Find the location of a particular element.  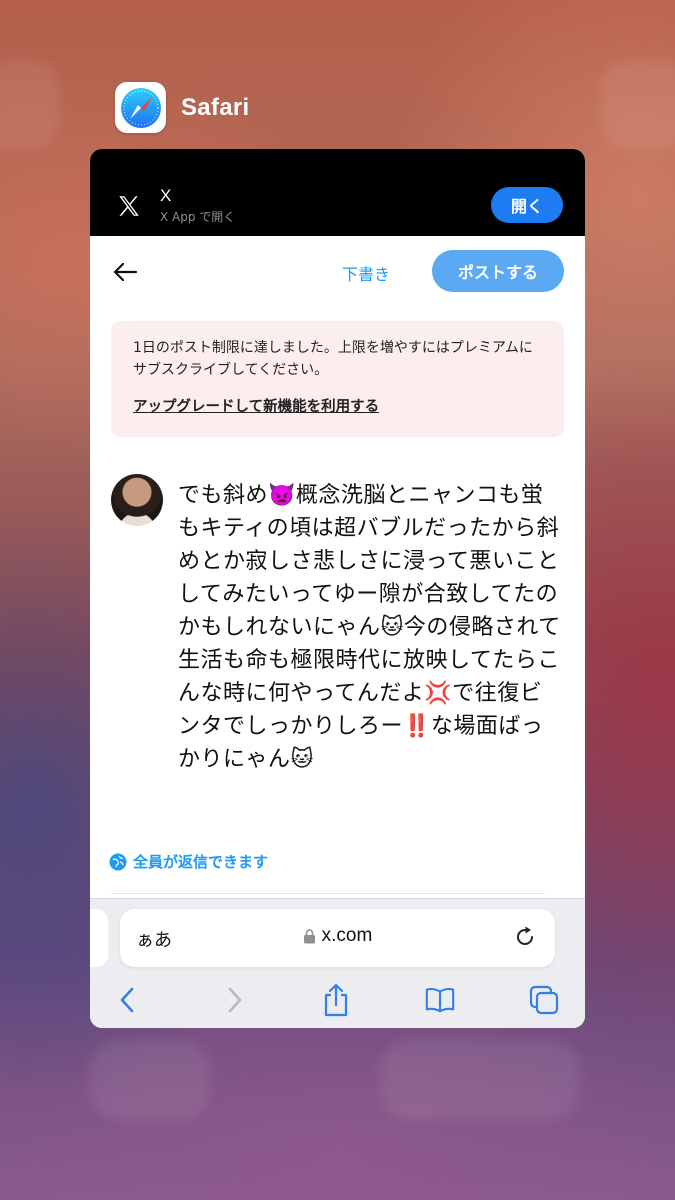

url-display: x.com is located at coordinates (337, 936).